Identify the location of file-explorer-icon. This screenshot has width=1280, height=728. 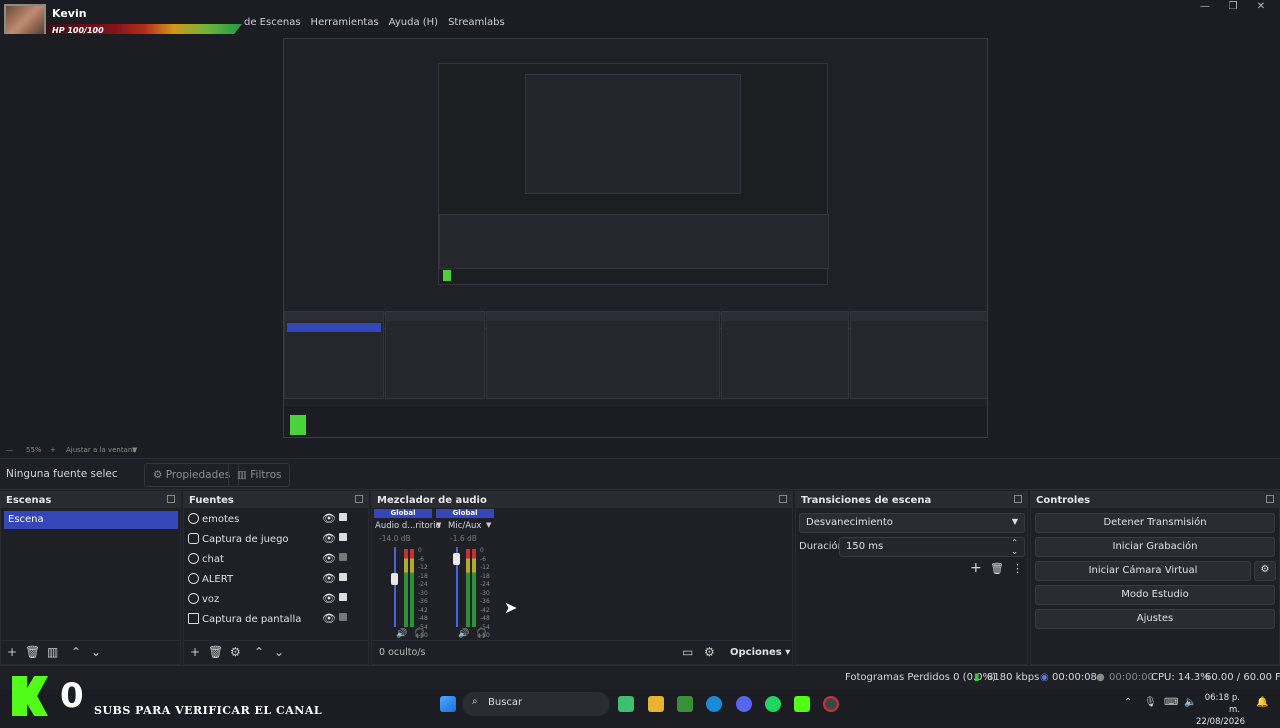
(656, 704).